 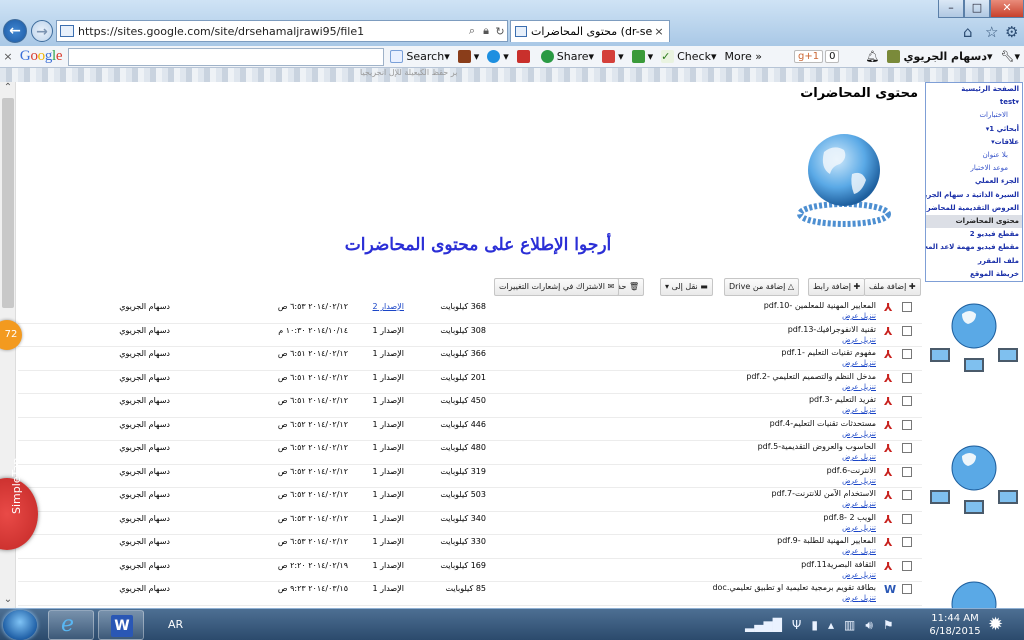 What do you see at coordinates (686, 287) in the screenshot?
I see `move-to-button: ▬ نقل إلى ▾` at bounding box center [686, 287].